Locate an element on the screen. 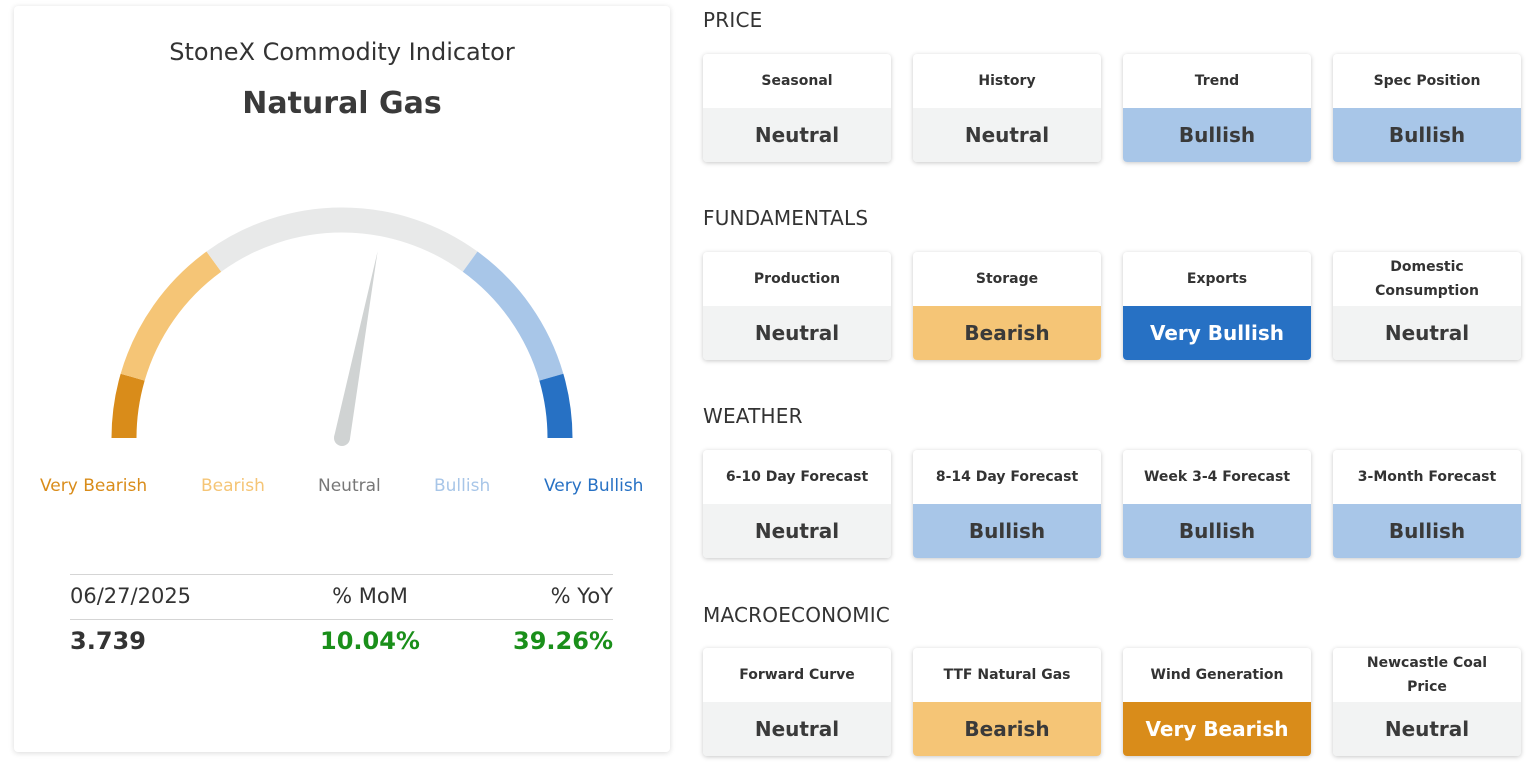 This screenshot has height=762, width=1527. sentiment-gauge is located at coordinates (342, 326).